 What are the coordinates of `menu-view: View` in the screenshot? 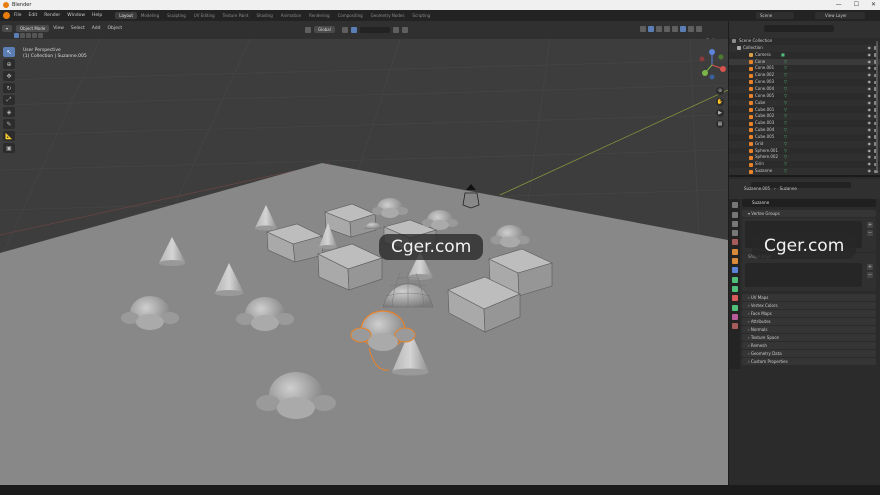 It's located at (58, 28).